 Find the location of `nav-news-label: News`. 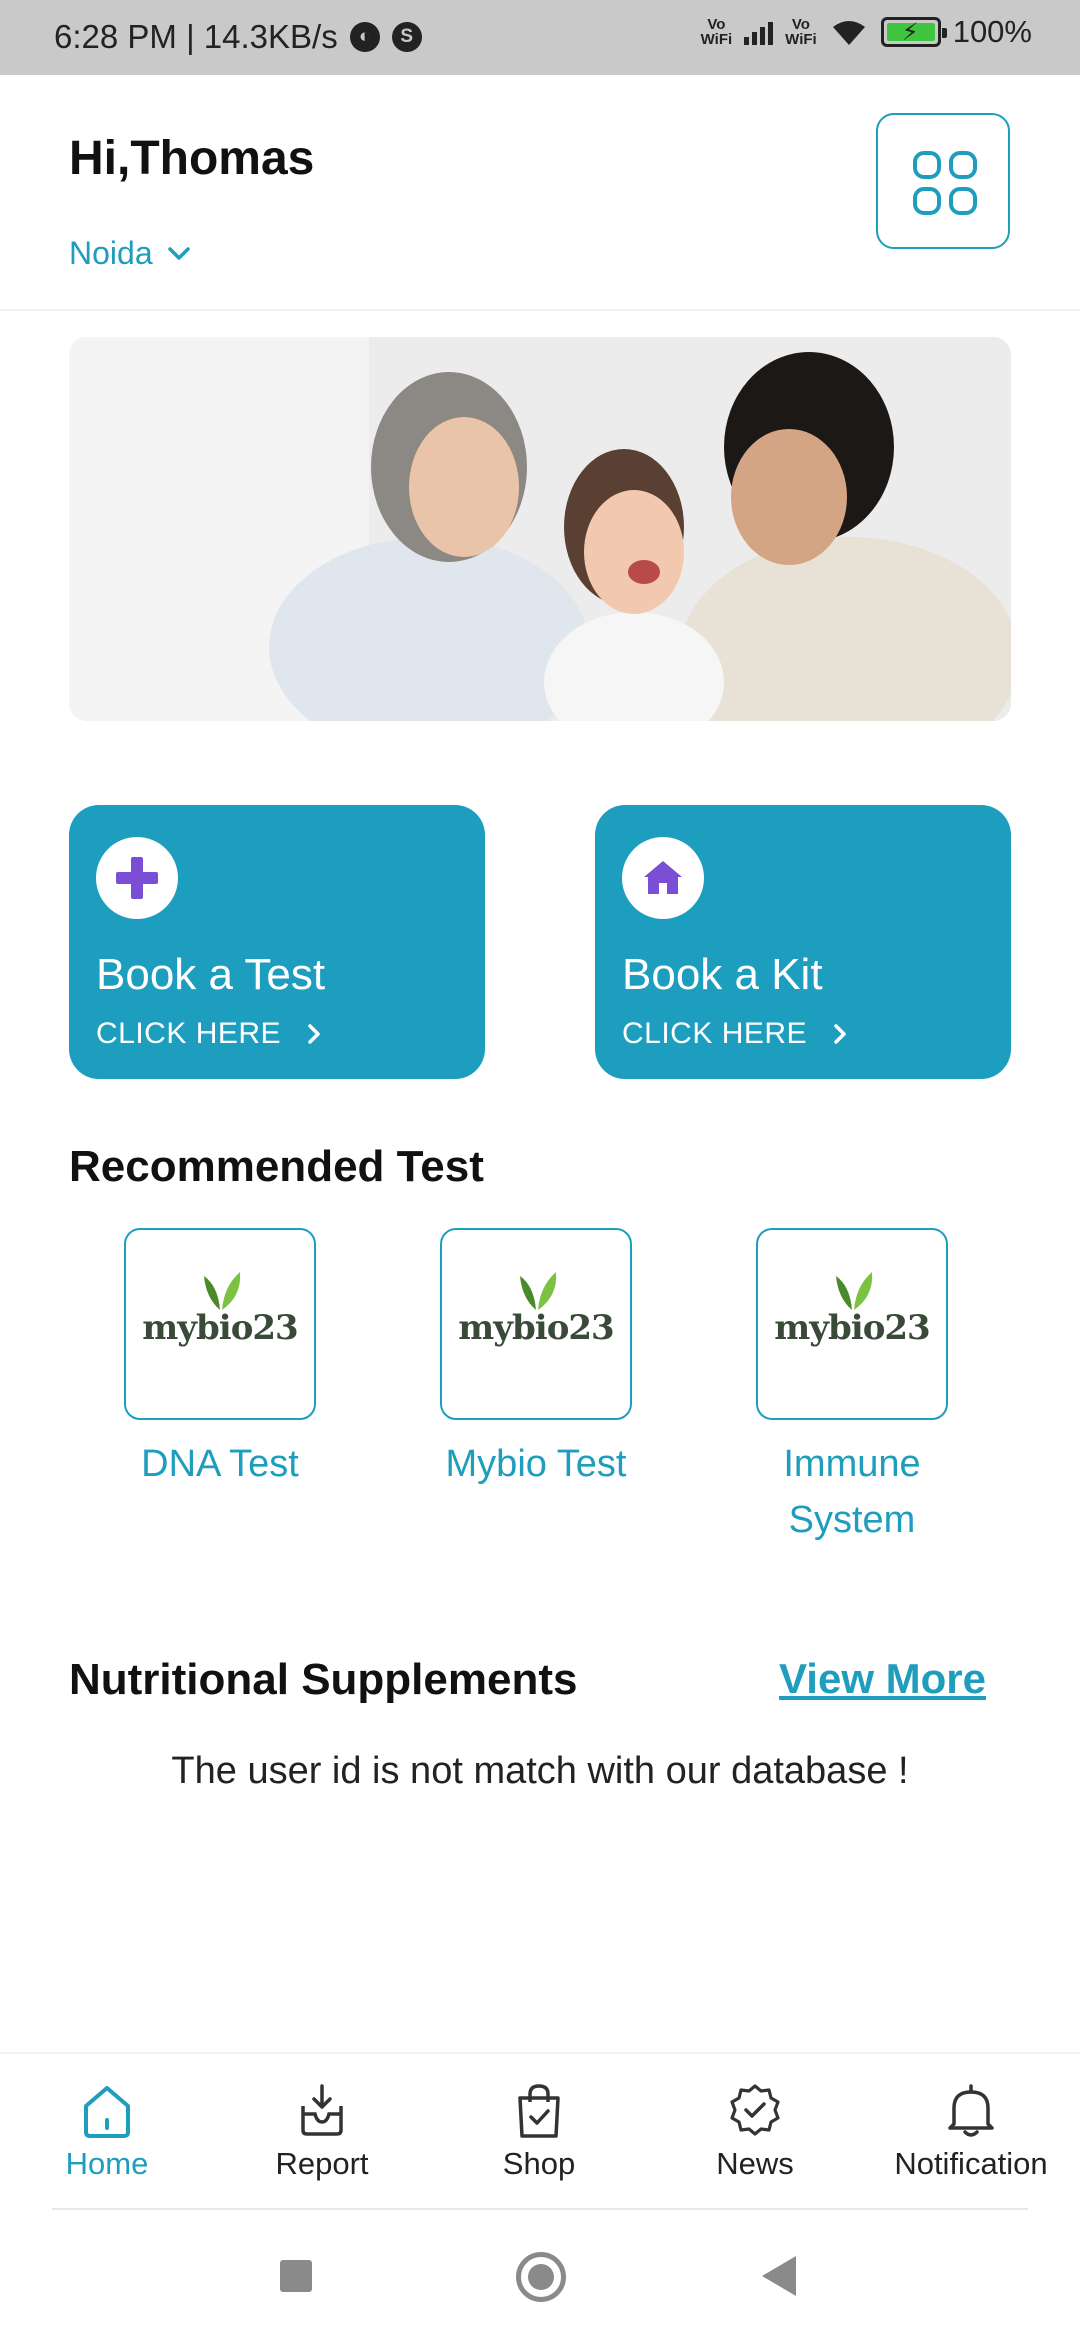

nav-news-label: News is located at coordinates (755, 2163).